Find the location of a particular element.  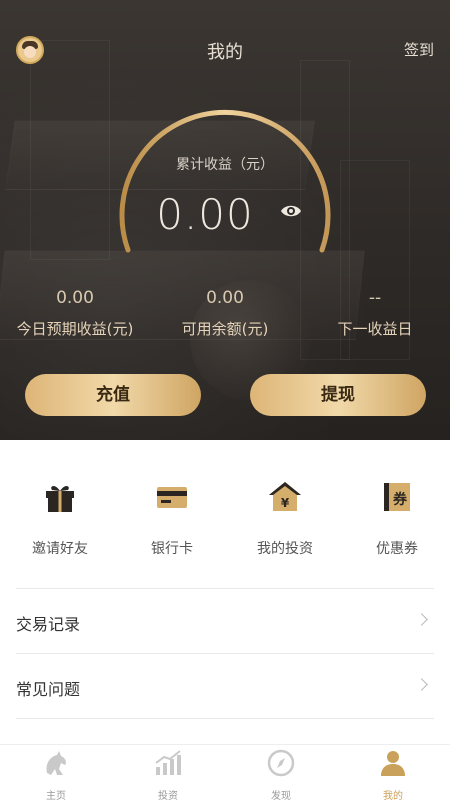

tab-home: 主页 is located at coordinates (56, 774).